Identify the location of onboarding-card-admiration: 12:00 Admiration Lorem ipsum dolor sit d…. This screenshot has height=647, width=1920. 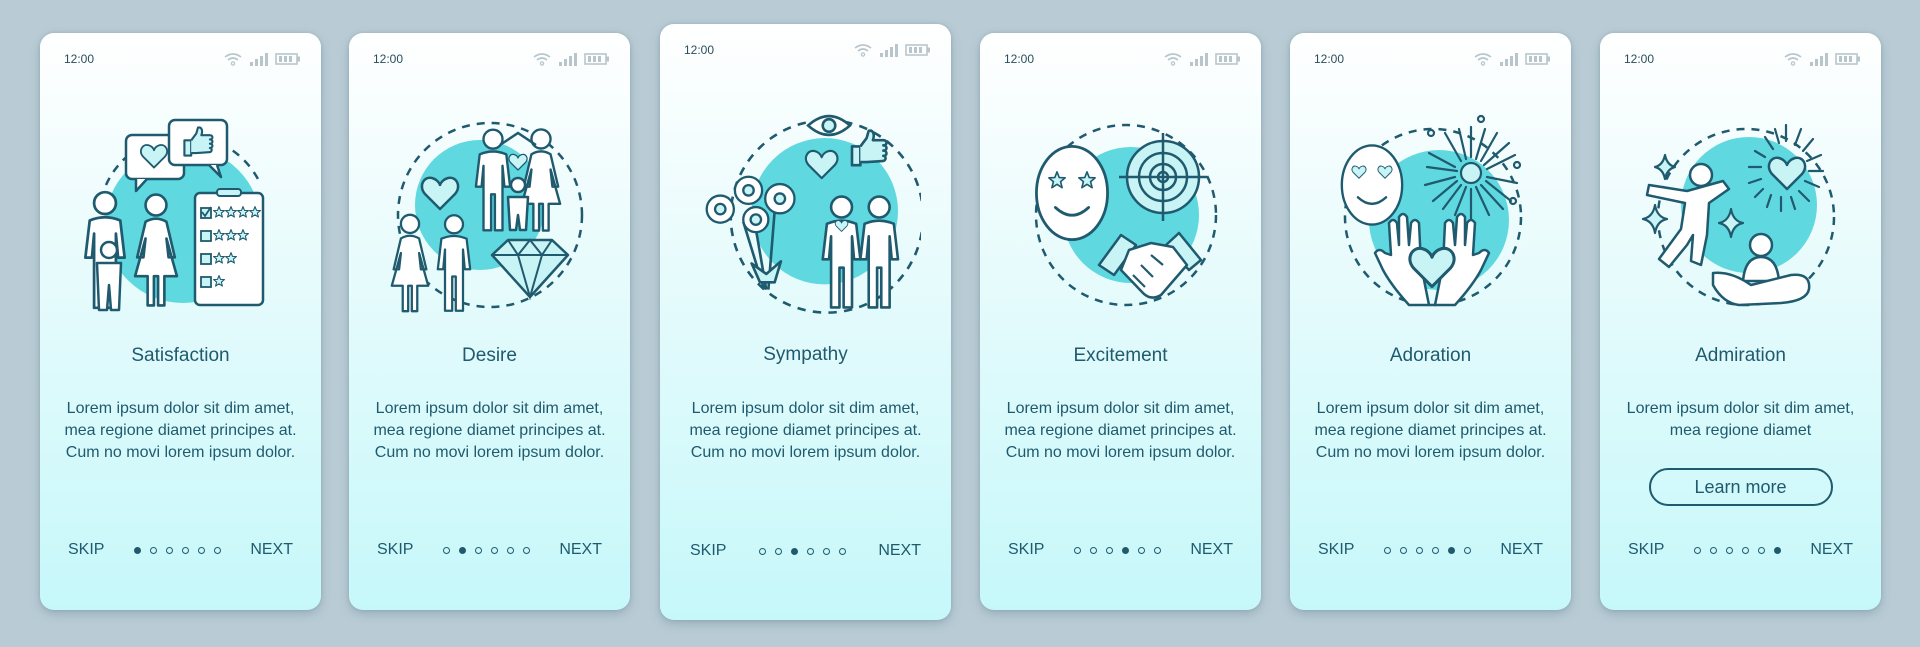
(1740, 321).